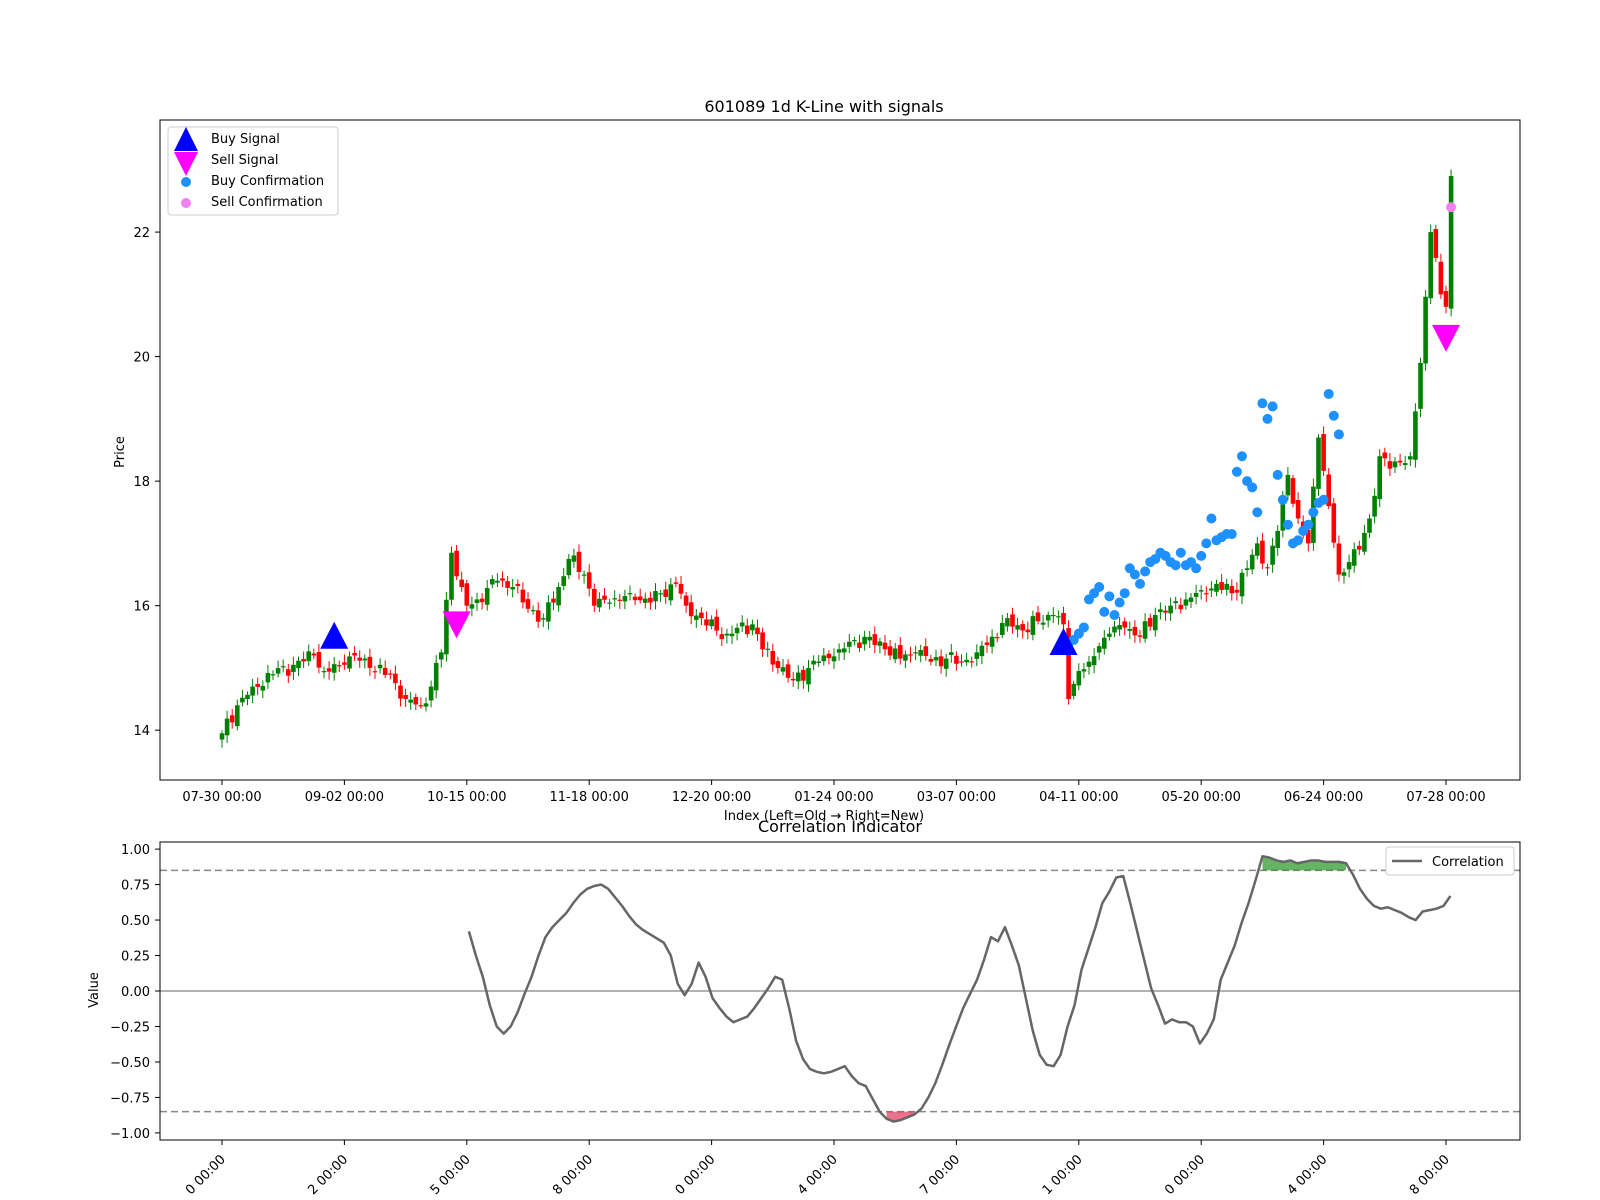 This screenshot has height=1200, width=1600. Describe the element at coordinates (823, 106) in the screenshot. I see `kline-title: 601089 1d K-Line with signals` at that location.